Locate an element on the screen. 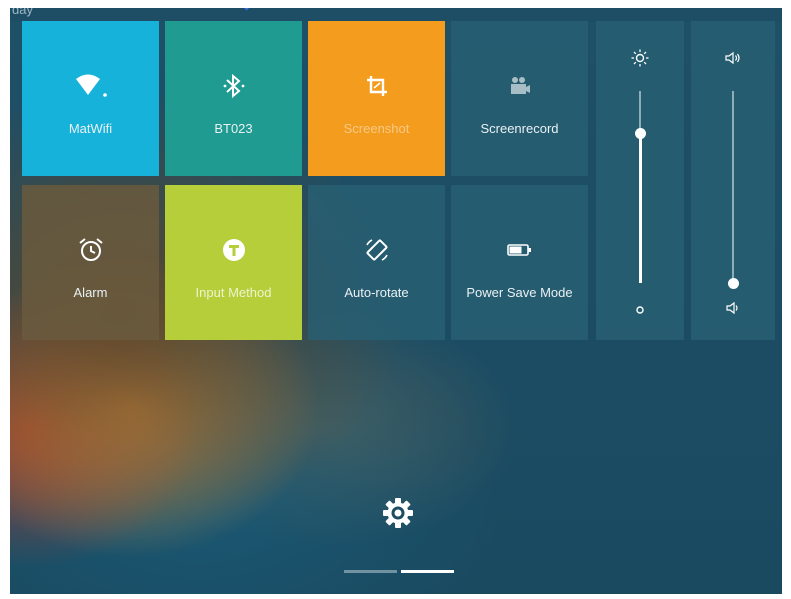  volume-slider-panel is located at coordinates (733, 180).